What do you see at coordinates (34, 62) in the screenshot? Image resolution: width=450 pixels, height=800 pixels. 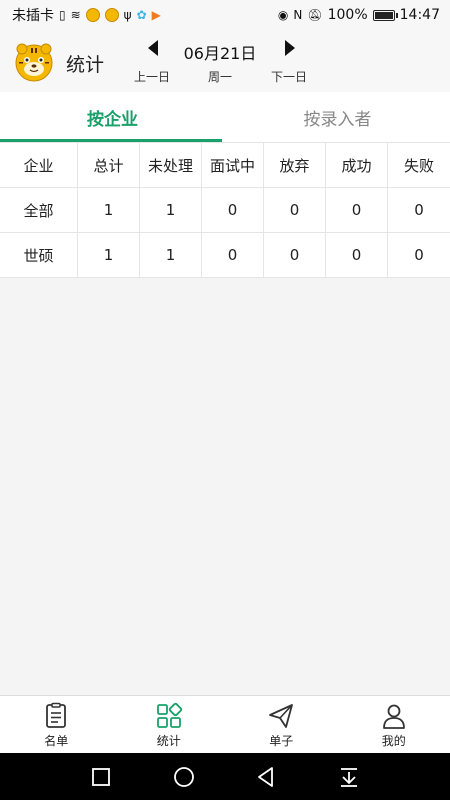 I see `tiger-logo-icon` at bounding box center [34, 62].